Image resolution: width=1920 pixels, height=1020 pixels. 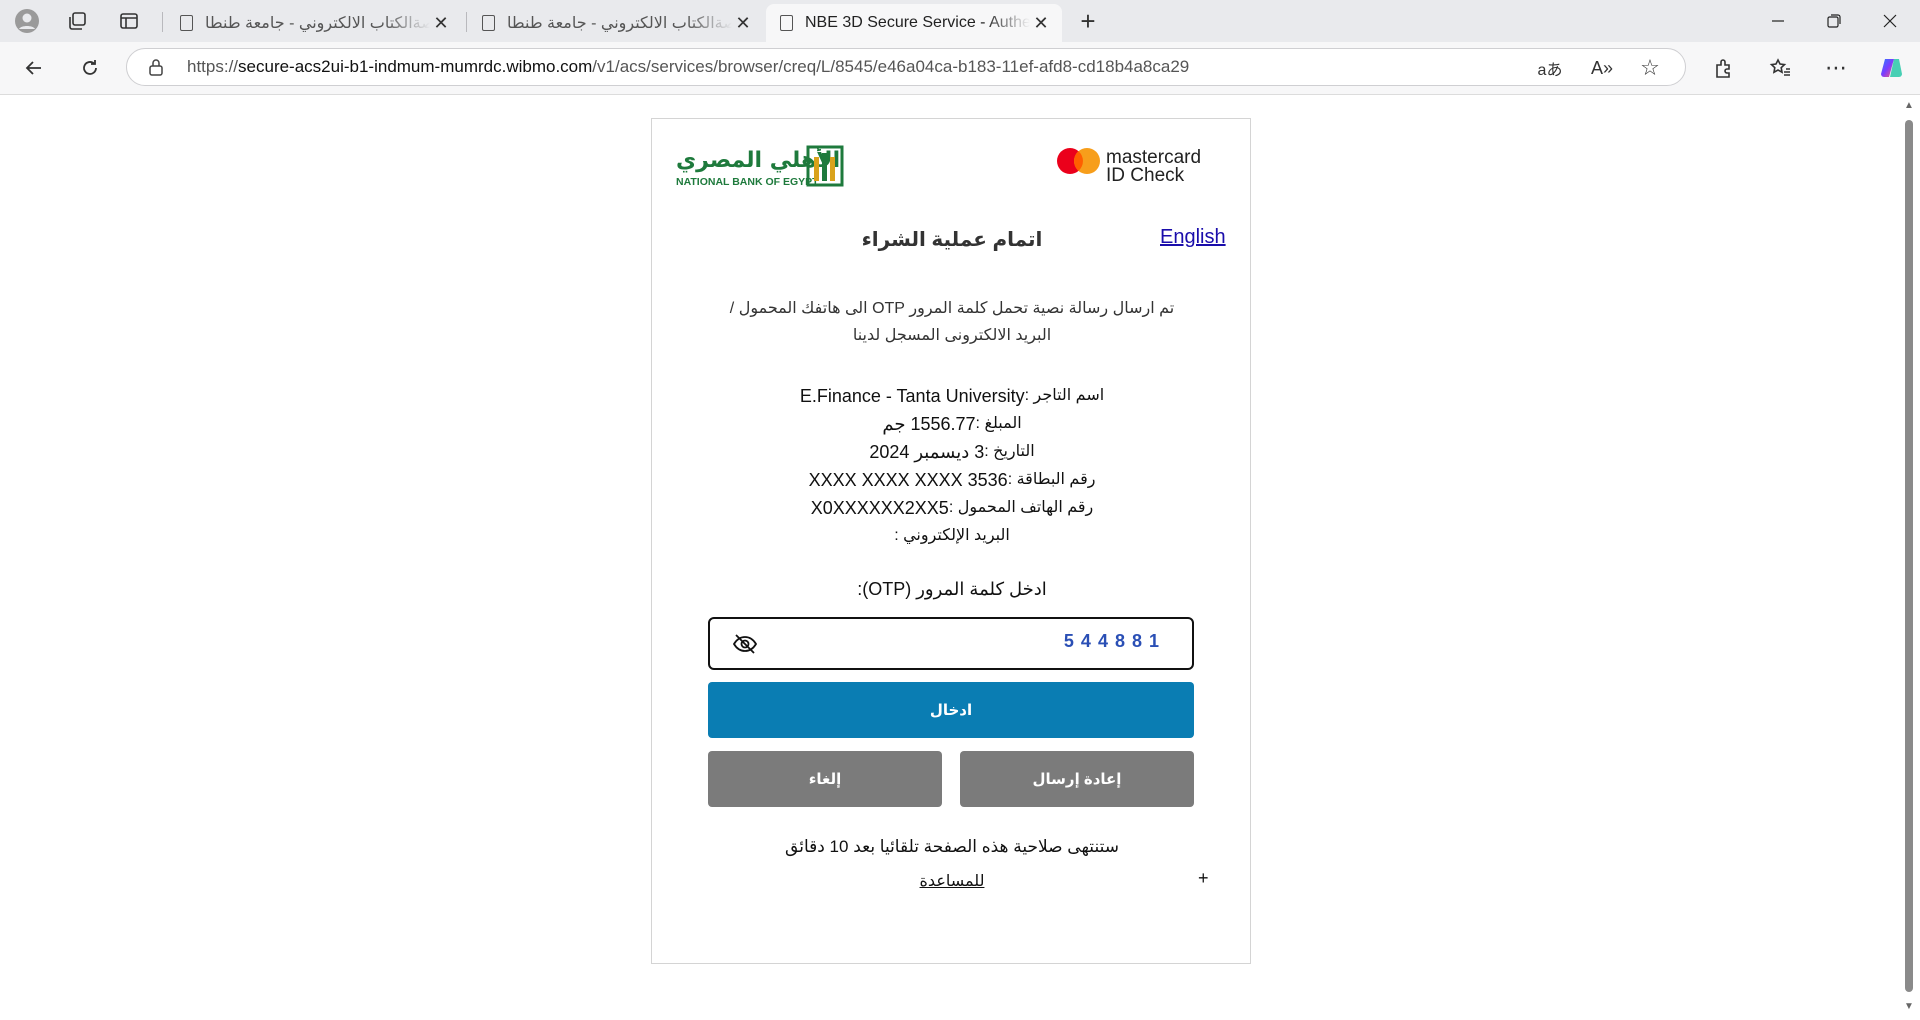 I want to click on detail-mobile-number: رقم الهاتف المحمول : X0XXXXXX2XX5, so click(x=952, y=508).